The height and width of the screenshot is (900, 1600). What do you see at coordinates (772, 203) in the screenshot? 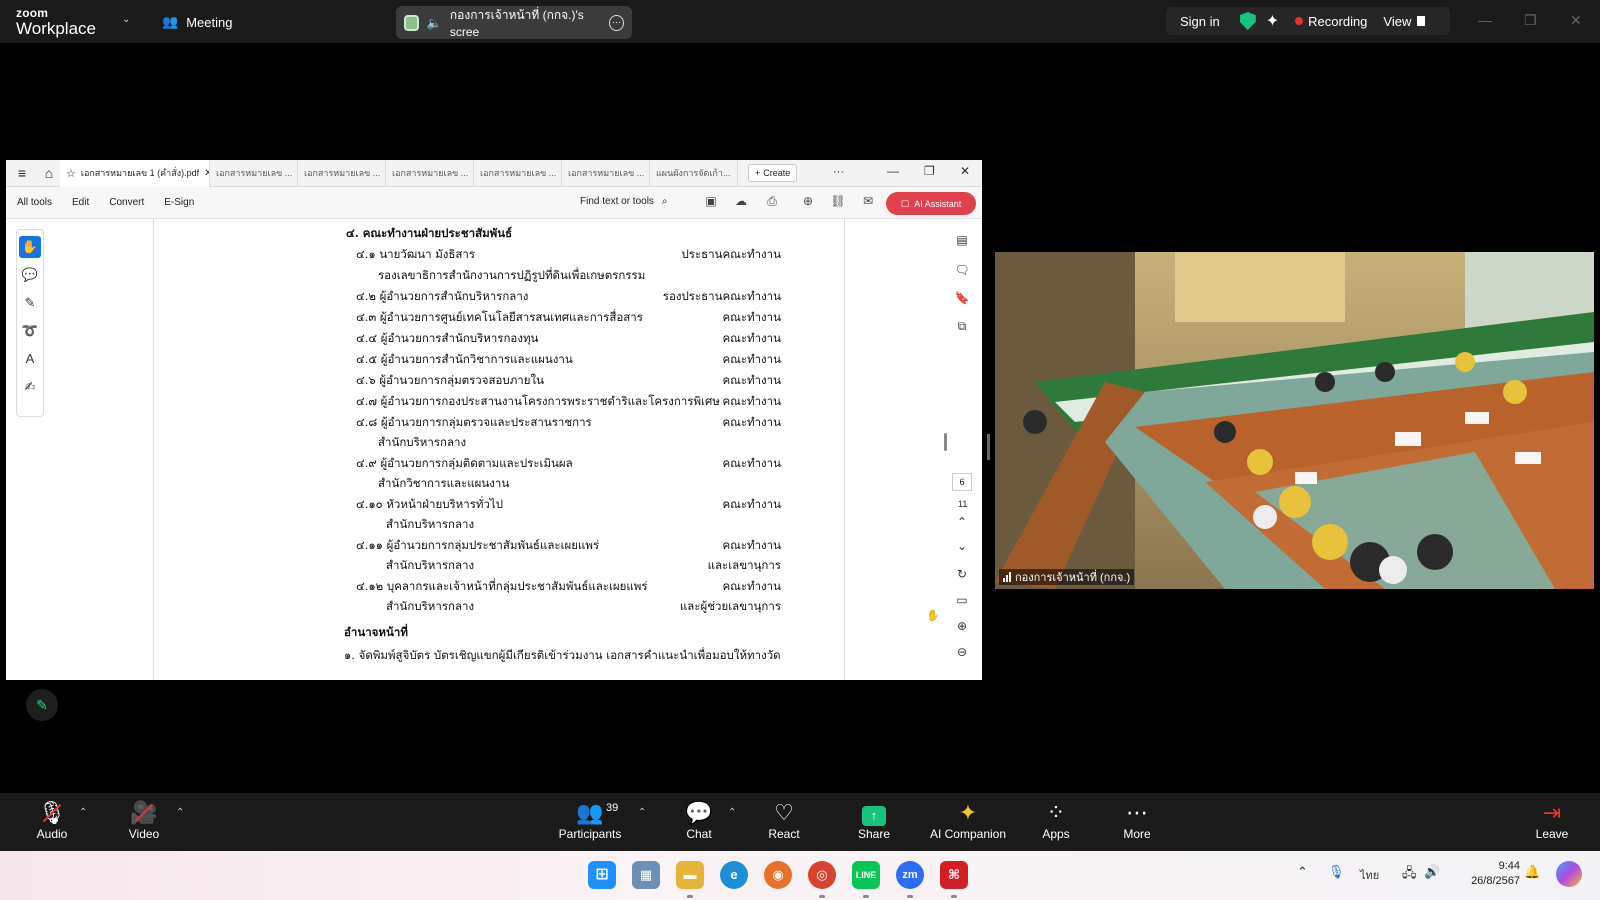
I see `print-icon: ⎙` at bounding box center [772, 203].